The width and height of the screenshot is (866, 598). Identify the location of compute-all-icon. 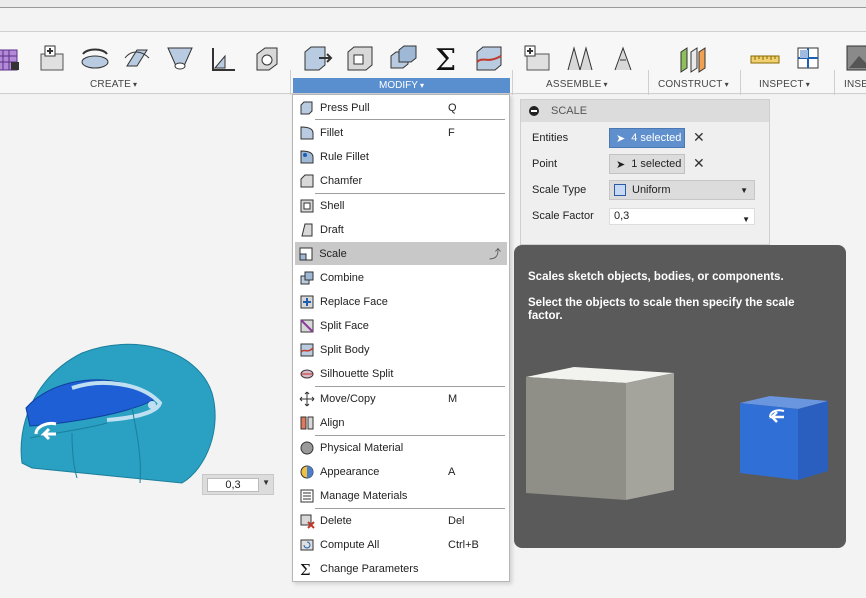
(306, 544).